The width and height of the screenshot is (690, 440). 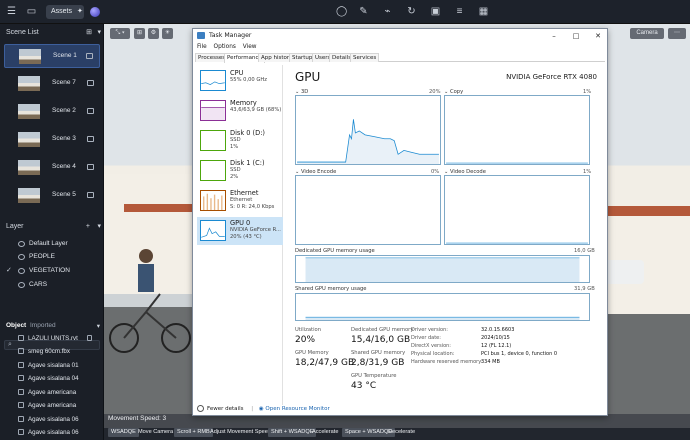 I want to click on add-scene-icon: ⊞, so click(x=89, y=33).